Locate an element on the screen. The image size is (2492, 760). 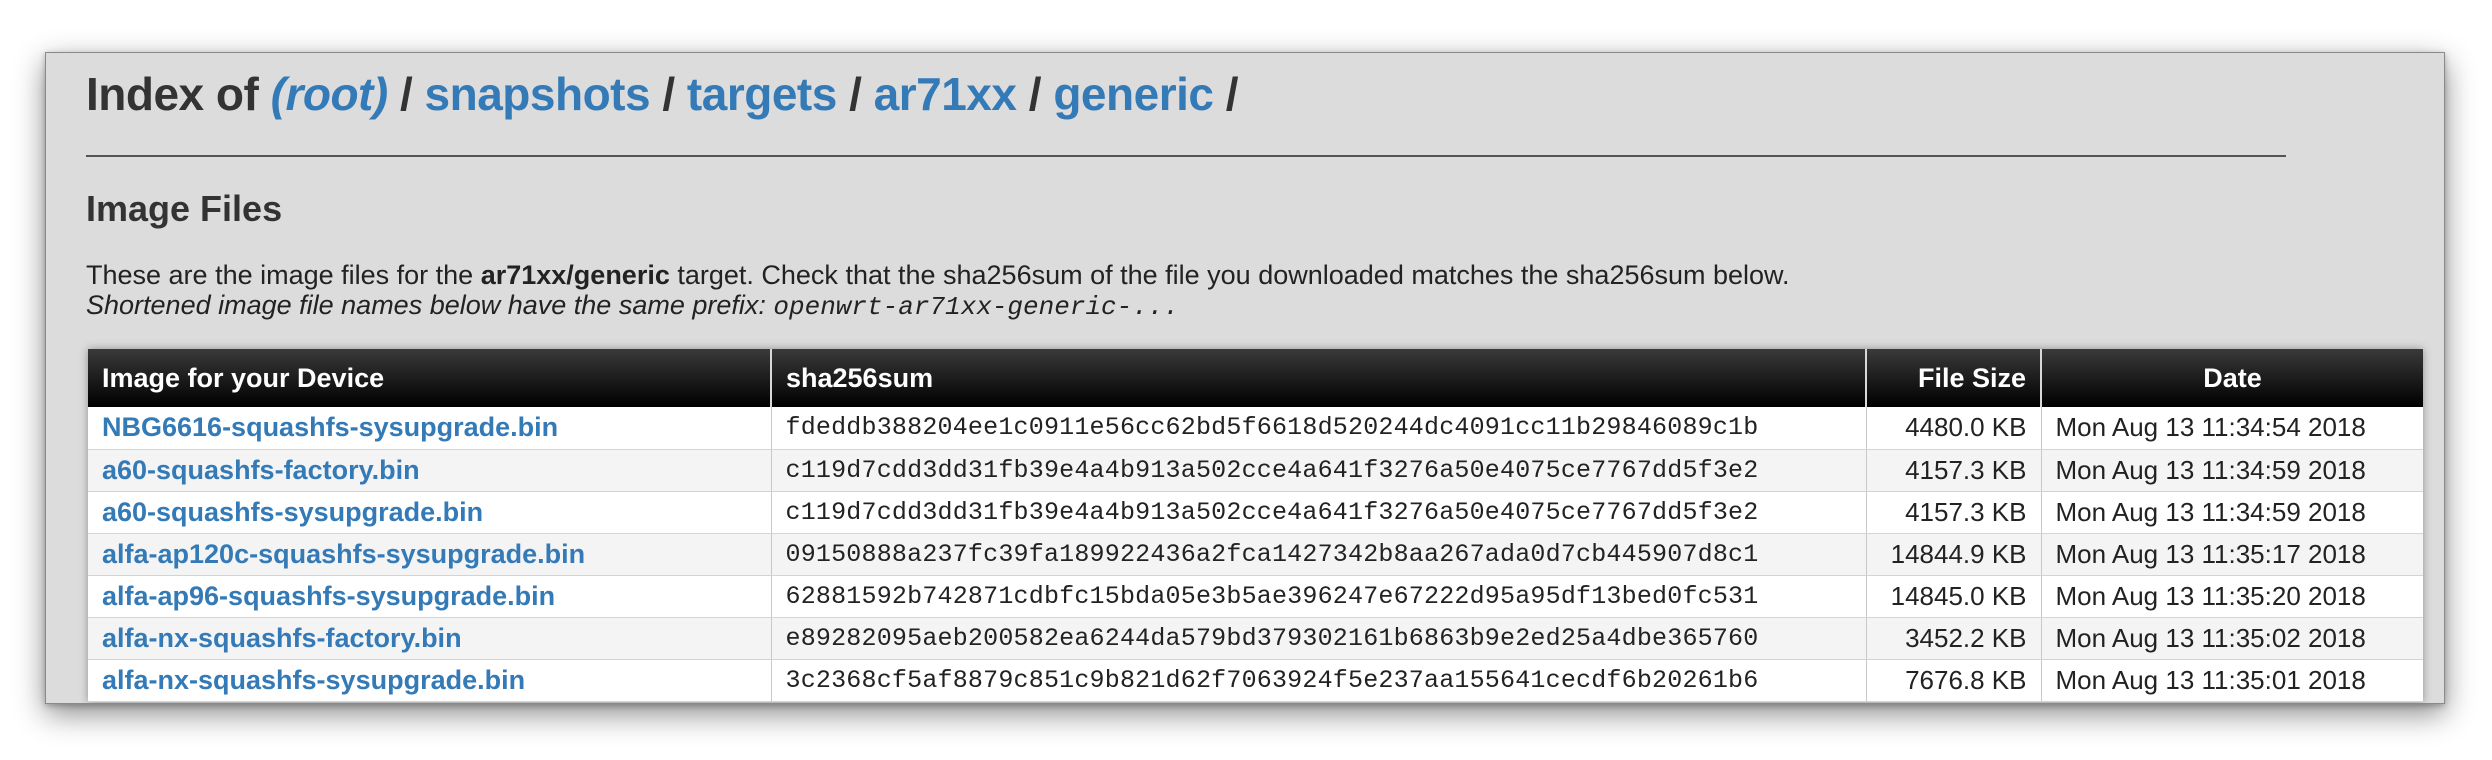
file-size-cell: 7676.8 KB is located at coordinates (1954, 680).